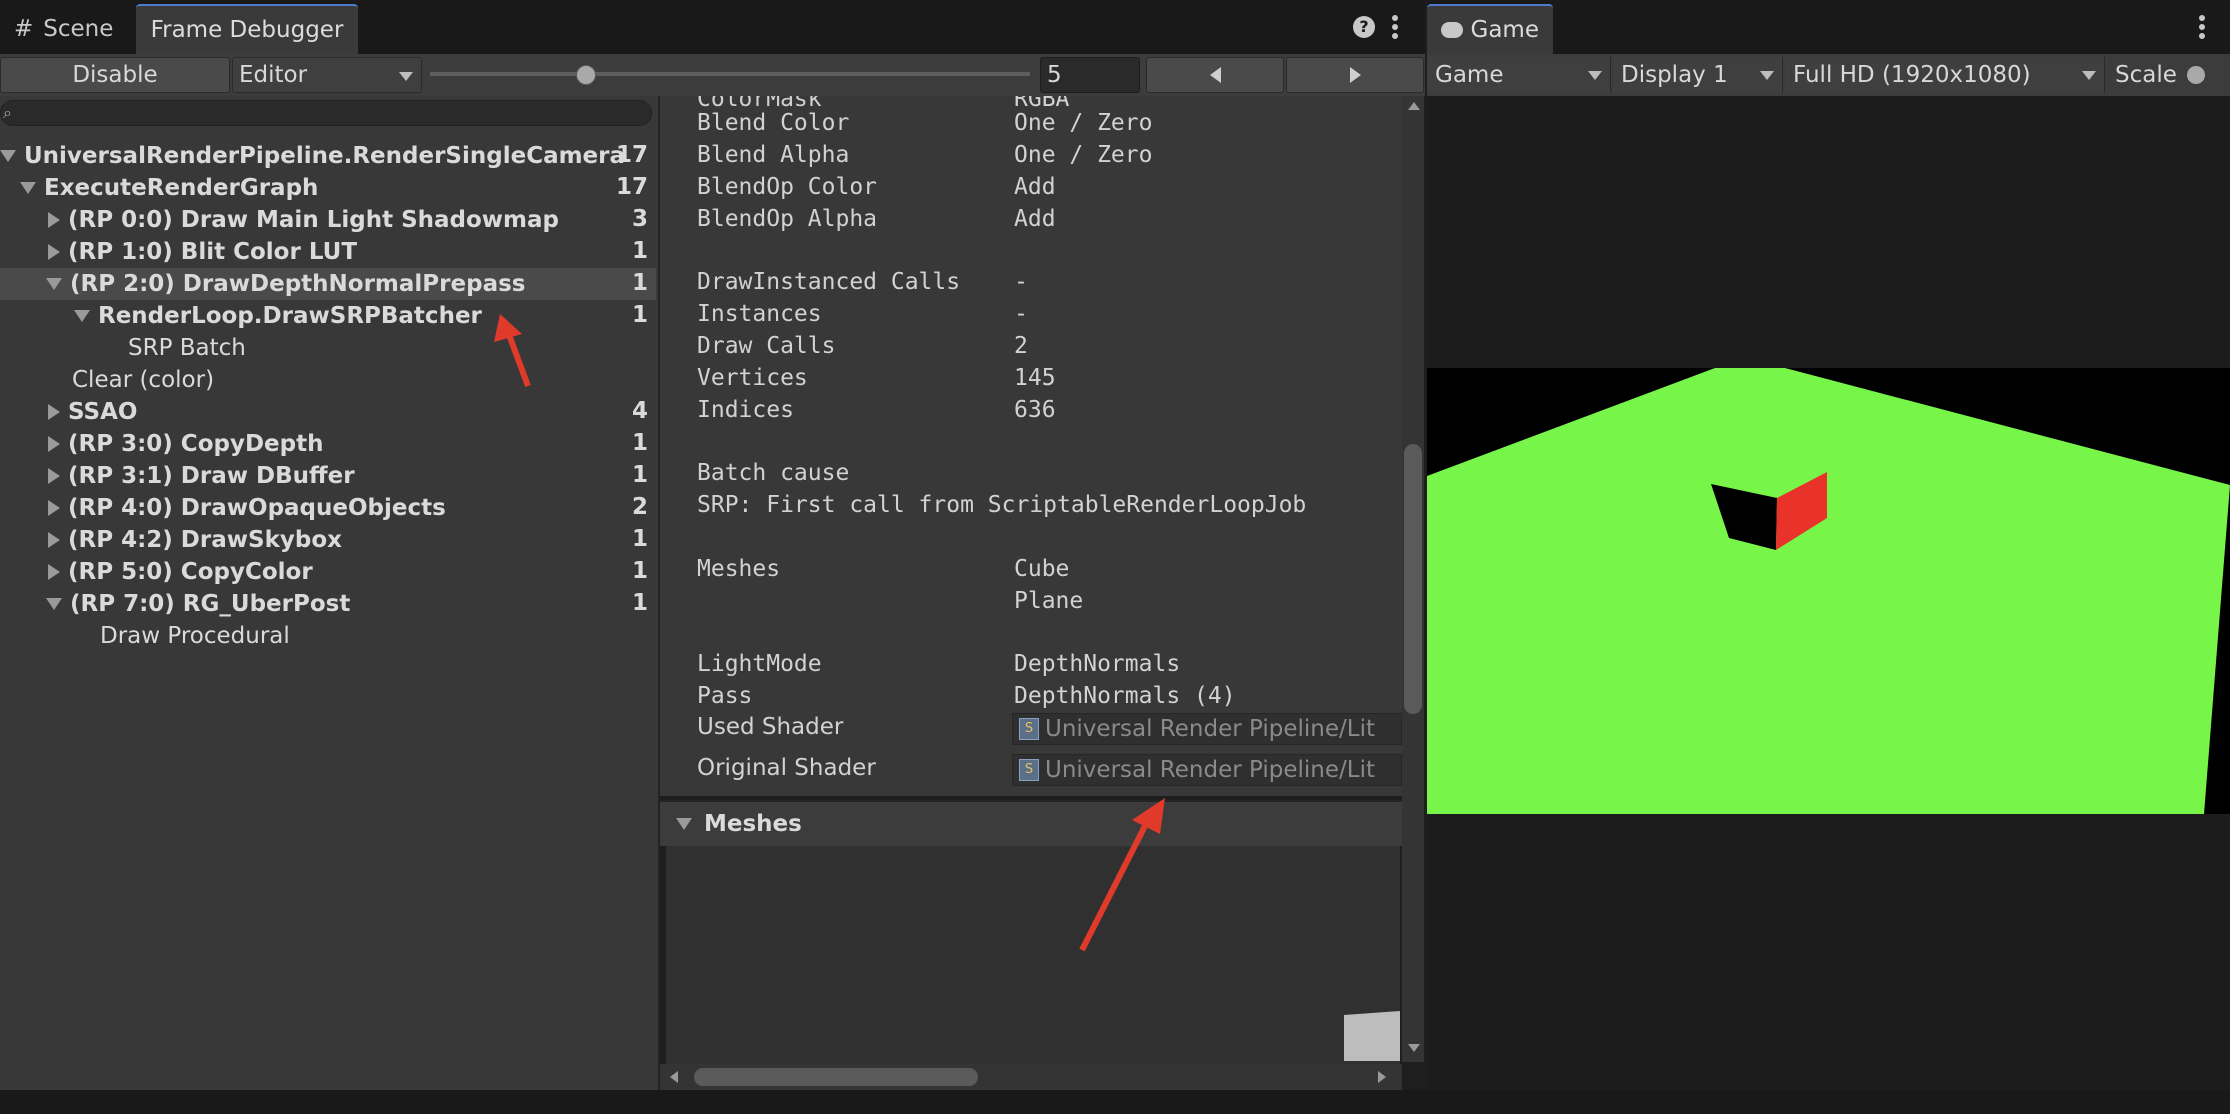  What do you see at coordinates (1035, 410) in the screenshot?
I see `detail-value: 636` at bounding box center [1035, 410].